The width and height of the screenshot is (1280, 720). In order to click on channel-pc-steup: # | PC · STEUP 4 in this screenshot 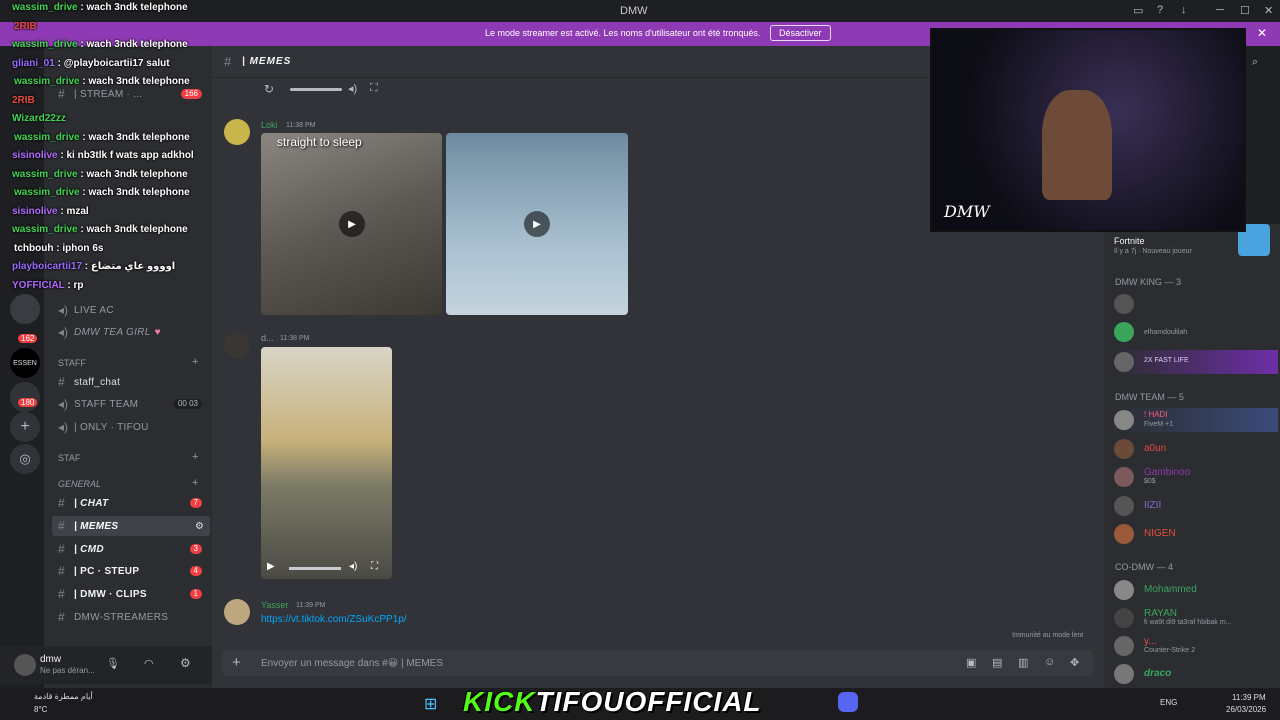, I will do `click(133, 571)`.